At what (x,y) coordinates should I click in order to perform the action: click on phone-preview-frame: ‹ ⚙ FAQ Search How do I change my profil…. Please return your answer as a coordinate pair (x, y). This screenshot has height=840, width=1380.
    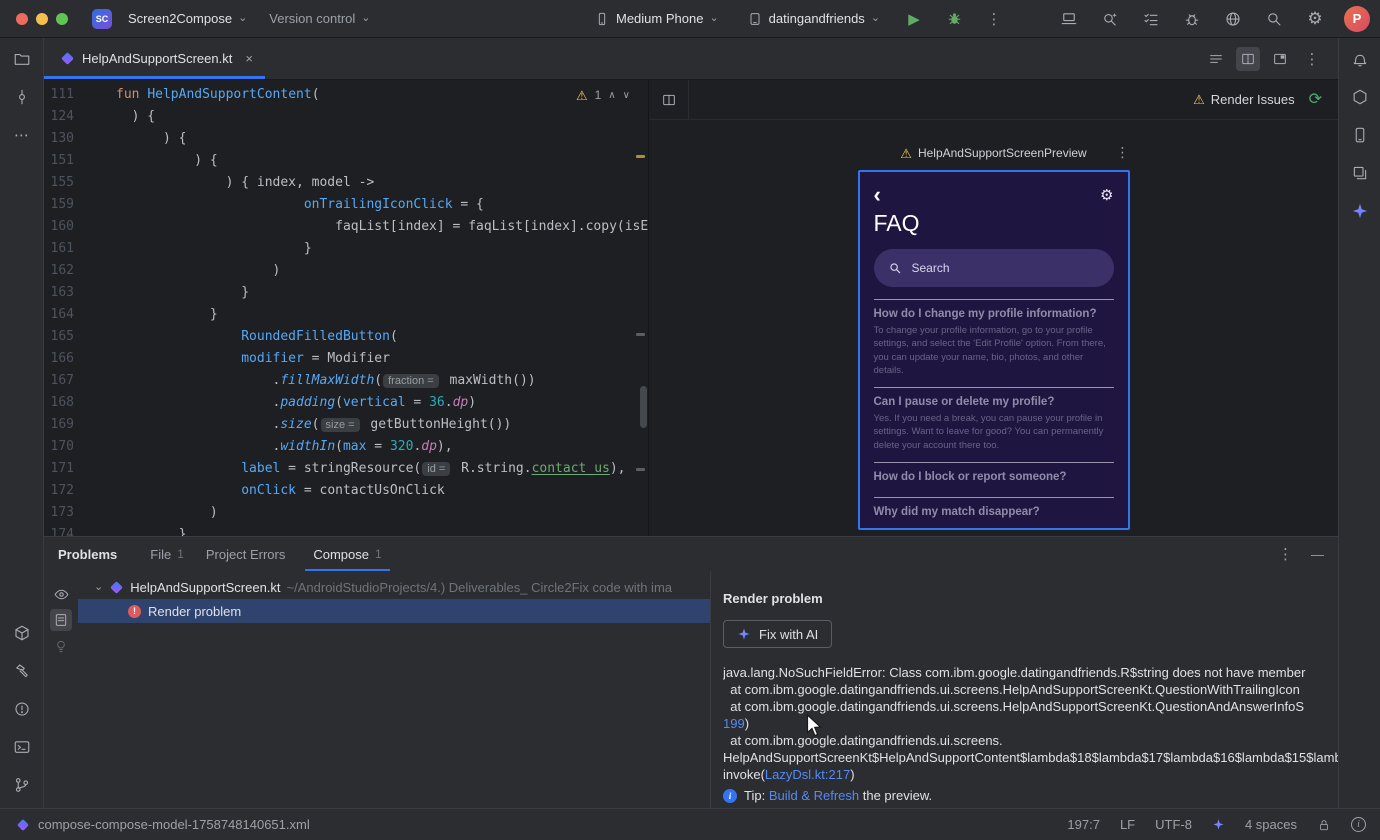
    Looking at the image, I should click on (993, 350).